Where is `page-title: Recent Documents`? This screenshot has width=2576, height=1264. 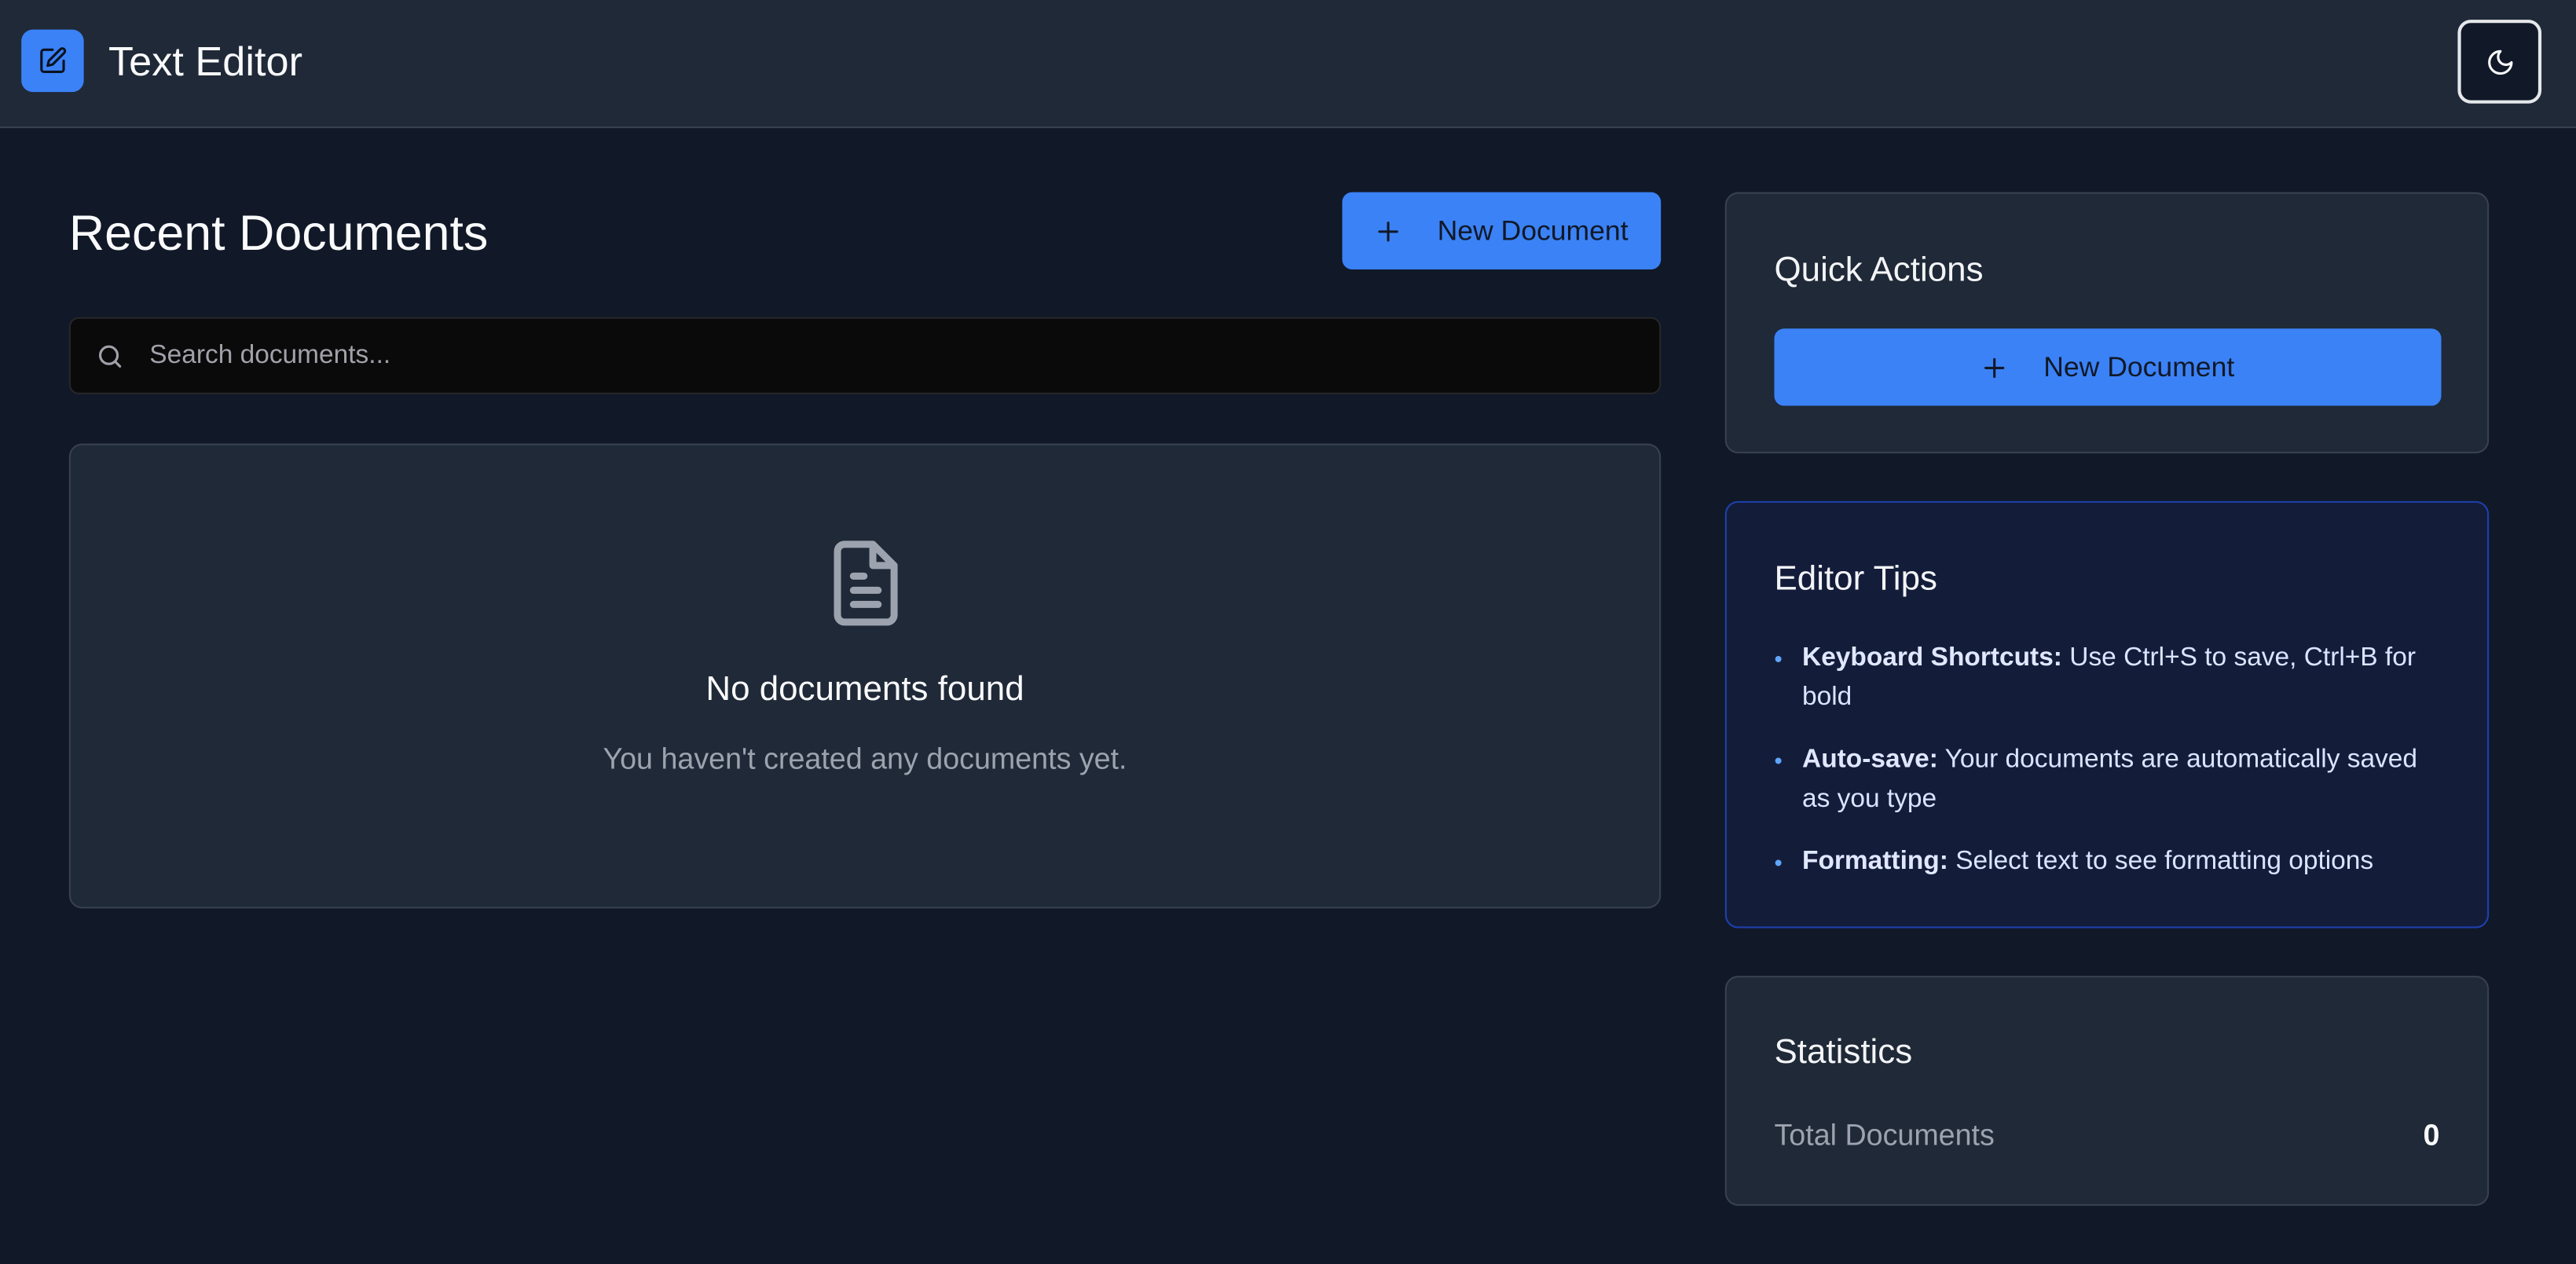
page-title: Recent Documents is located at coordinates (278, 234).